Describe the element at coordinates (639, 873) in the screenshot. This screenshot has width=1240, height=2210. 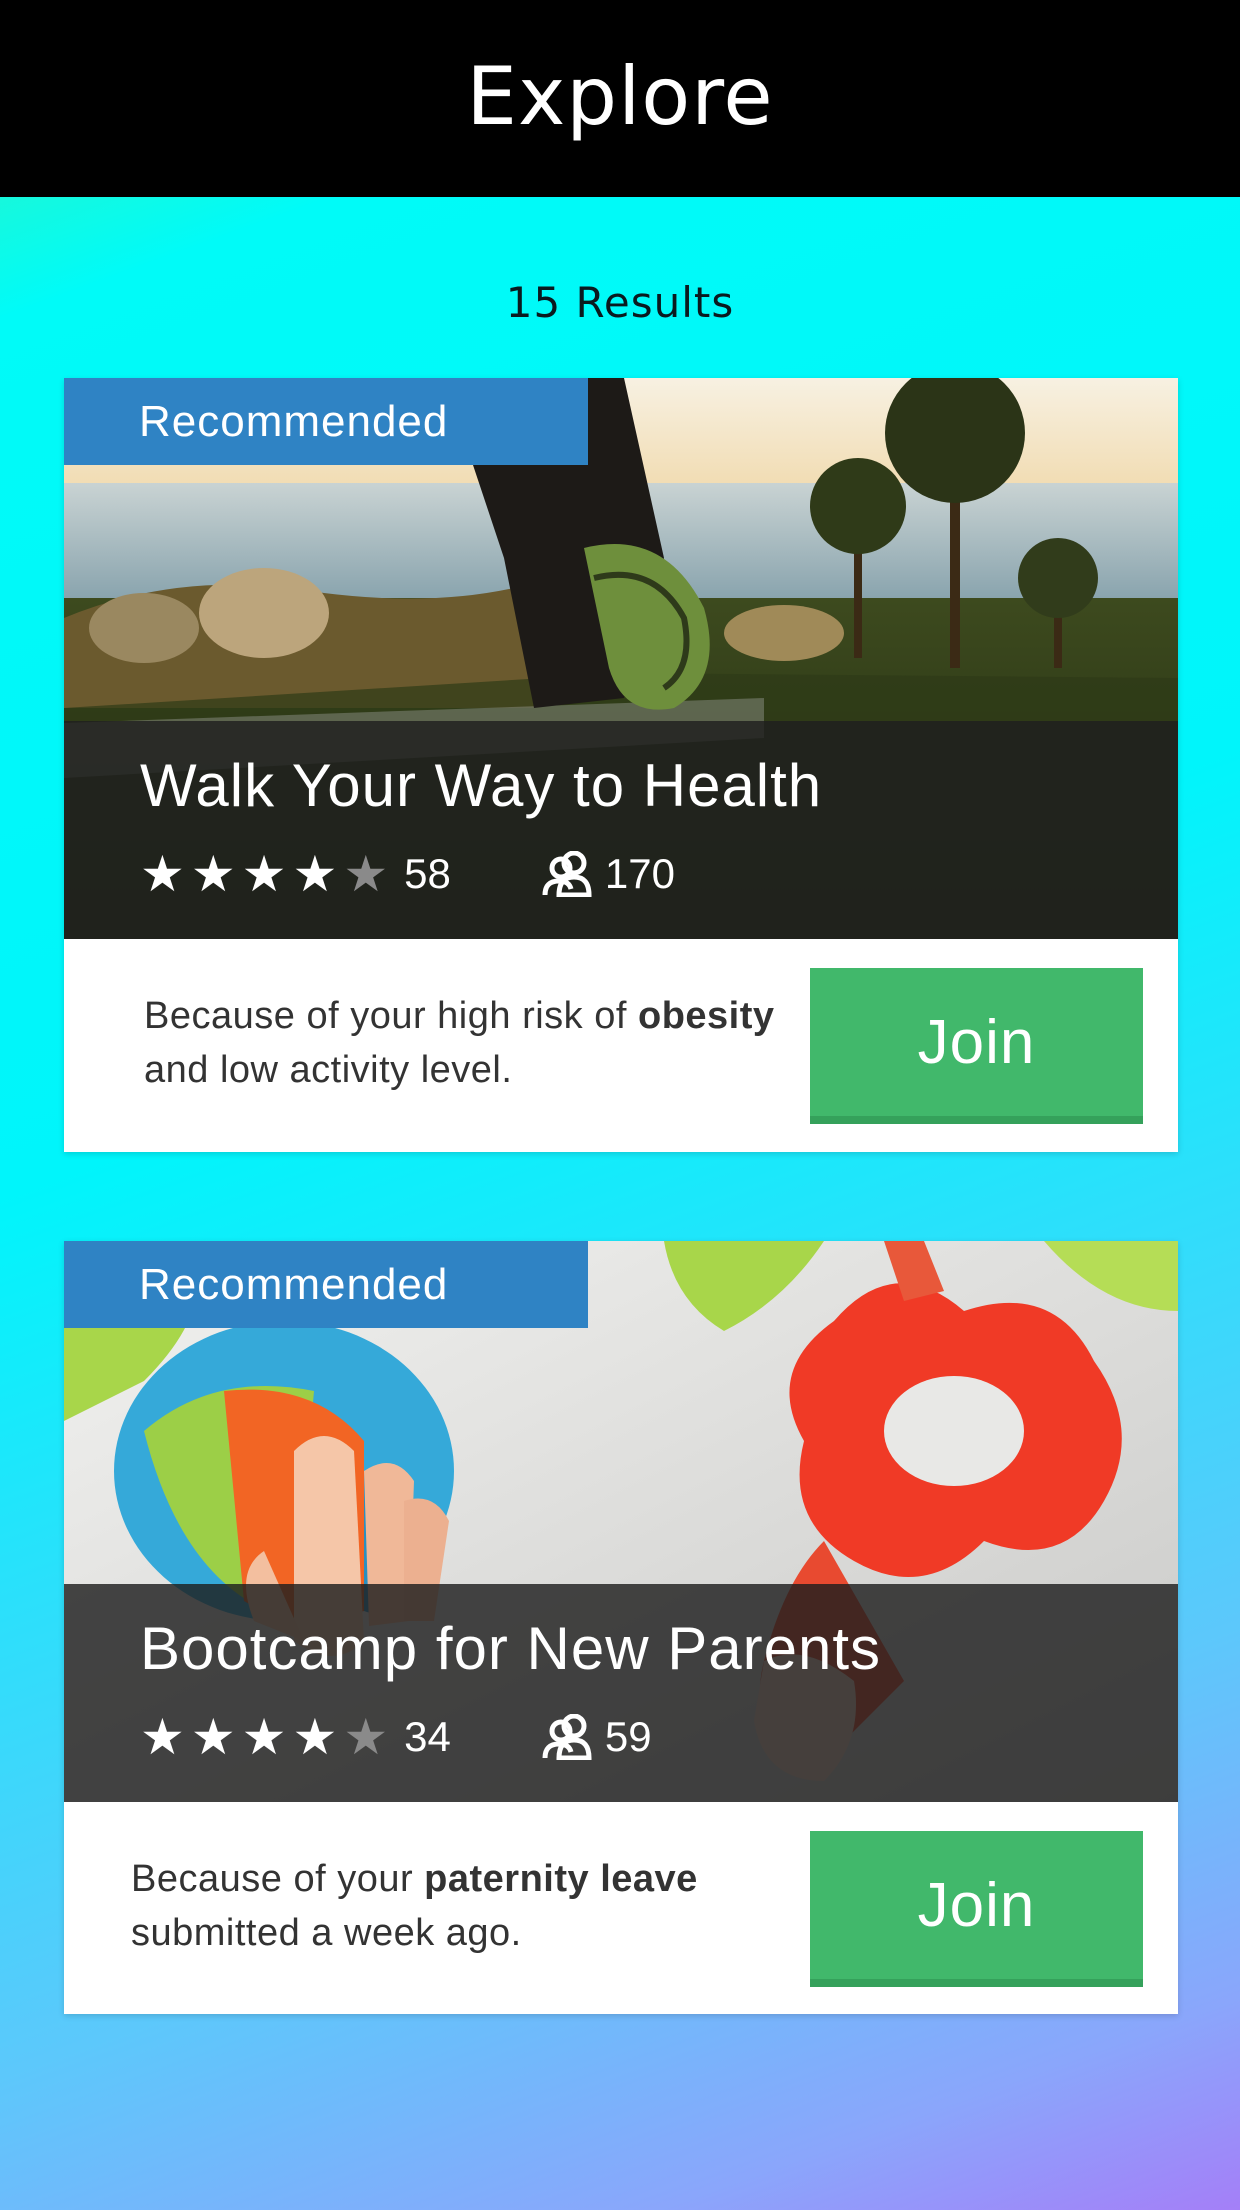
I see `members-count: 170` at that location.